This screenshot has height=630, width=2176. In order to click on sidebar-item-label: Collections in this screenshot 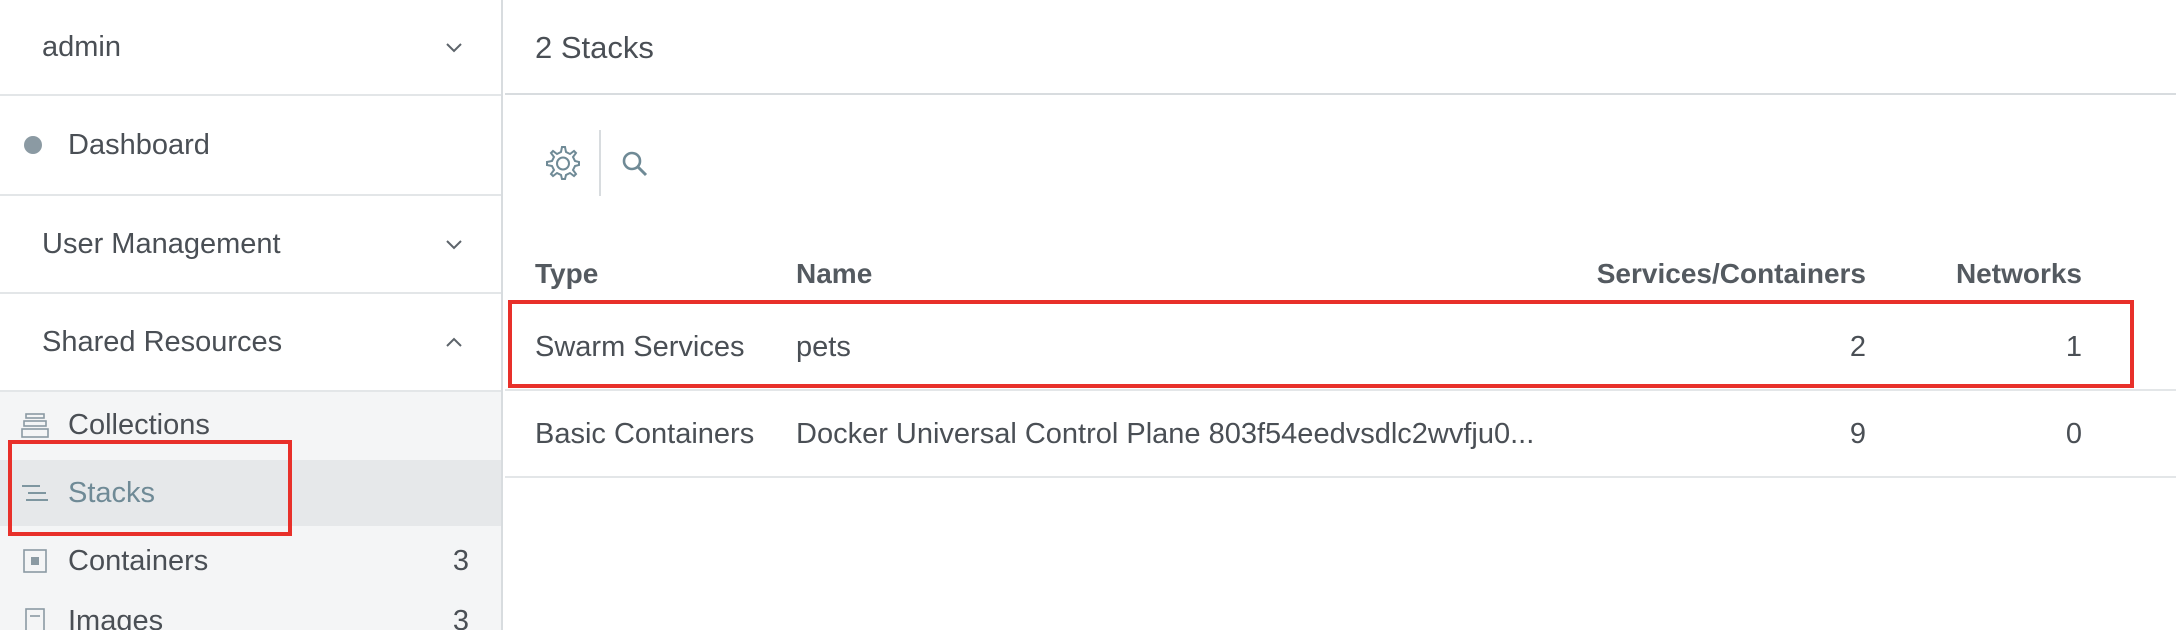, I will do `click(139, 424)`.